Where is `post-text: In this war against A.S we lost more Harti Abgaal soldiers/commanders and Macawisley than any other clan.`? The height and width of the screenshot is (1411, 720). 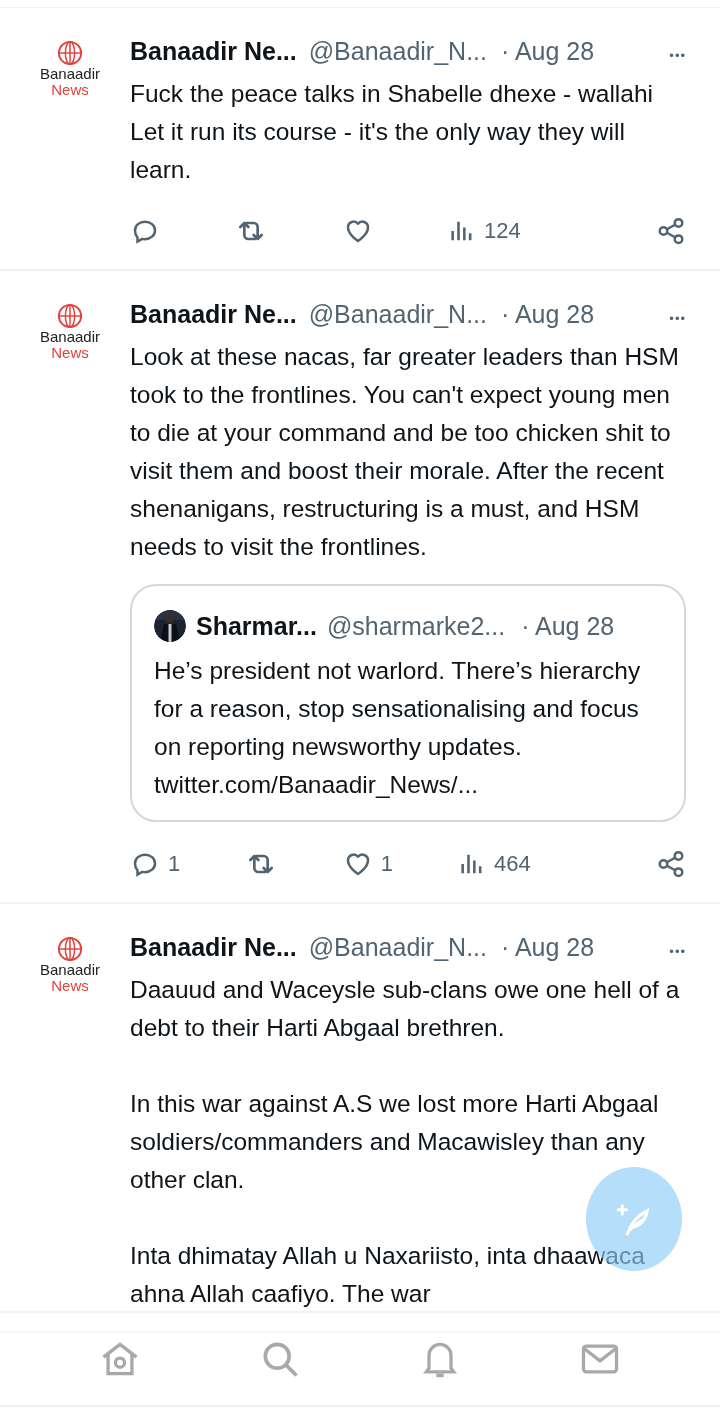
post-text: In this war against A.S we lost more Harti Abgaal soldiers/commanders and Macawisley than any other clan. is located at coordinates (395, 1142).